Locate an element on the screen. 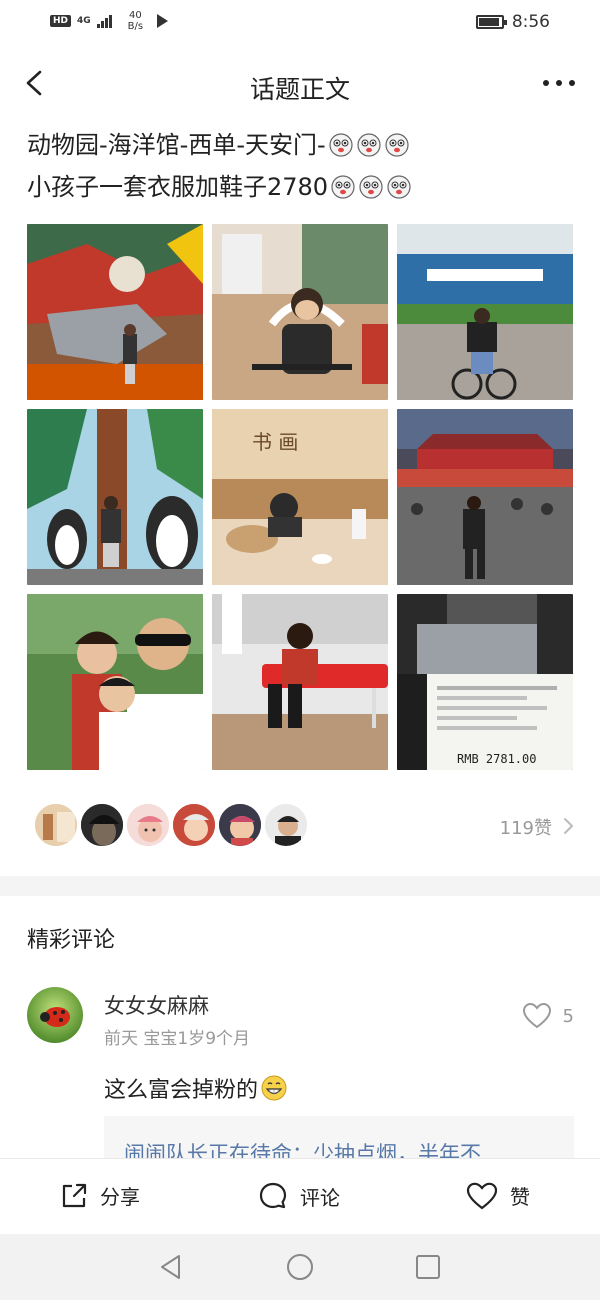 The image size is (600, 1300). photo-receipt: RMB 2781.00 is located at coordinates (485, 682).